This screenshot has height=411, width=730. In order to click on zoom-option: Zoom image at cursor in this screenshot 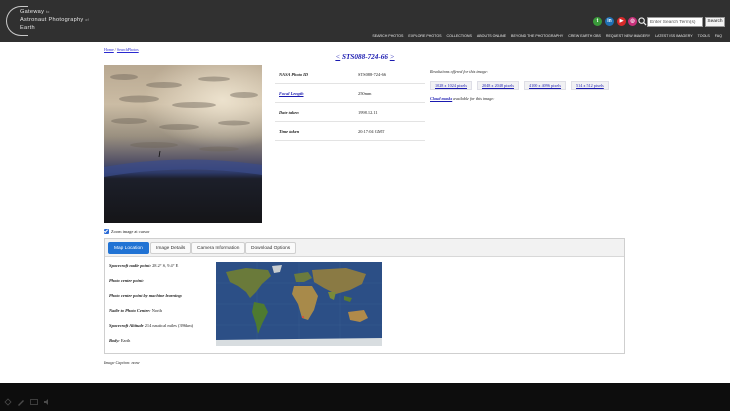, I will do `click(127, 231)`.